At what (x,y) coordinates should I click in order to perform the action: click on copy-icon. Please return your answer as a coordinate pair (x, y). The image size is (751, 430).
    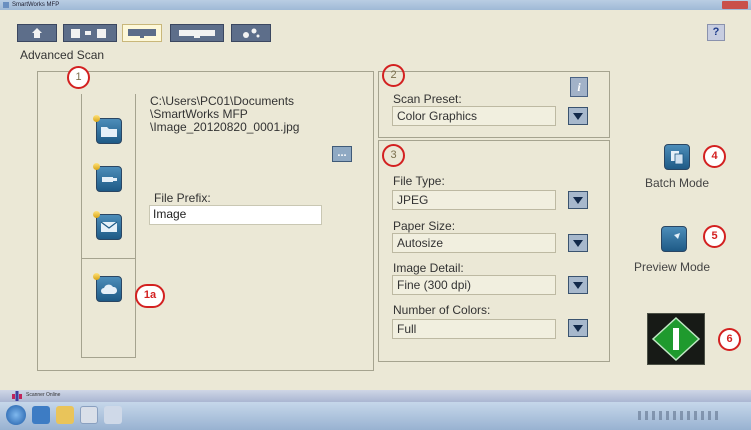
    Looking at the image, I should click on (88, 33).